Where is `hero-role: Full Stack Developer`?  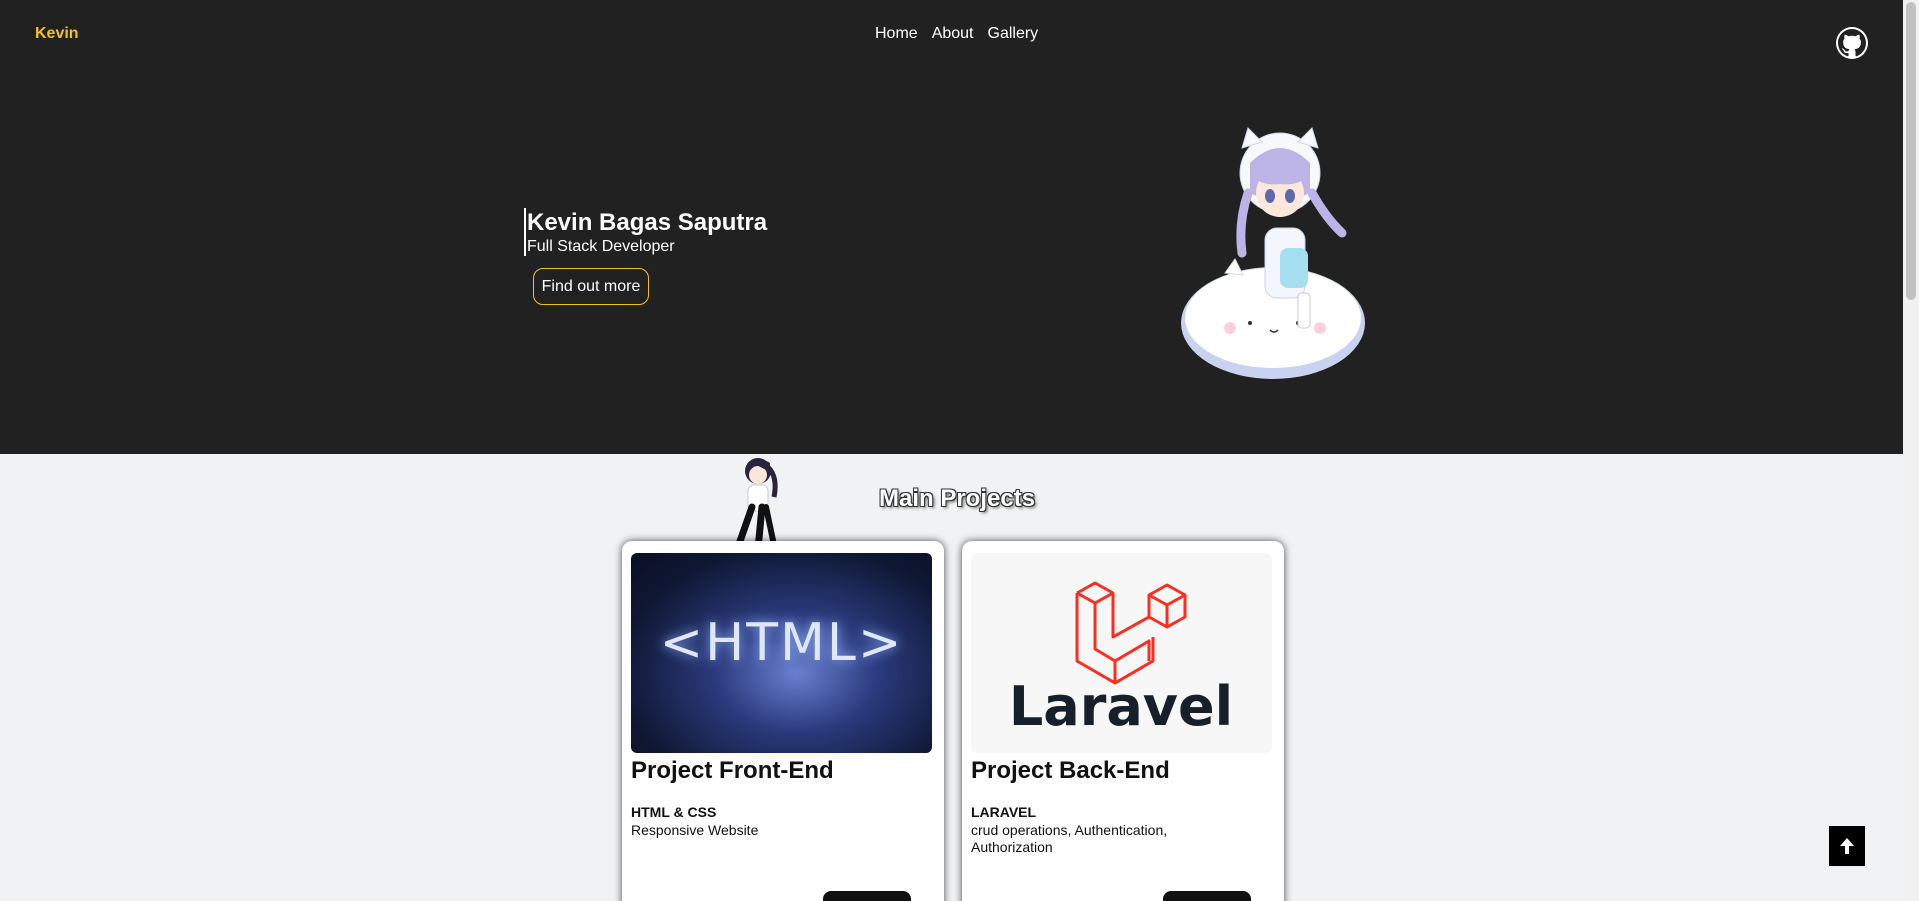
hero-role: Full Stack Developer is located at coordinates (601, 246).